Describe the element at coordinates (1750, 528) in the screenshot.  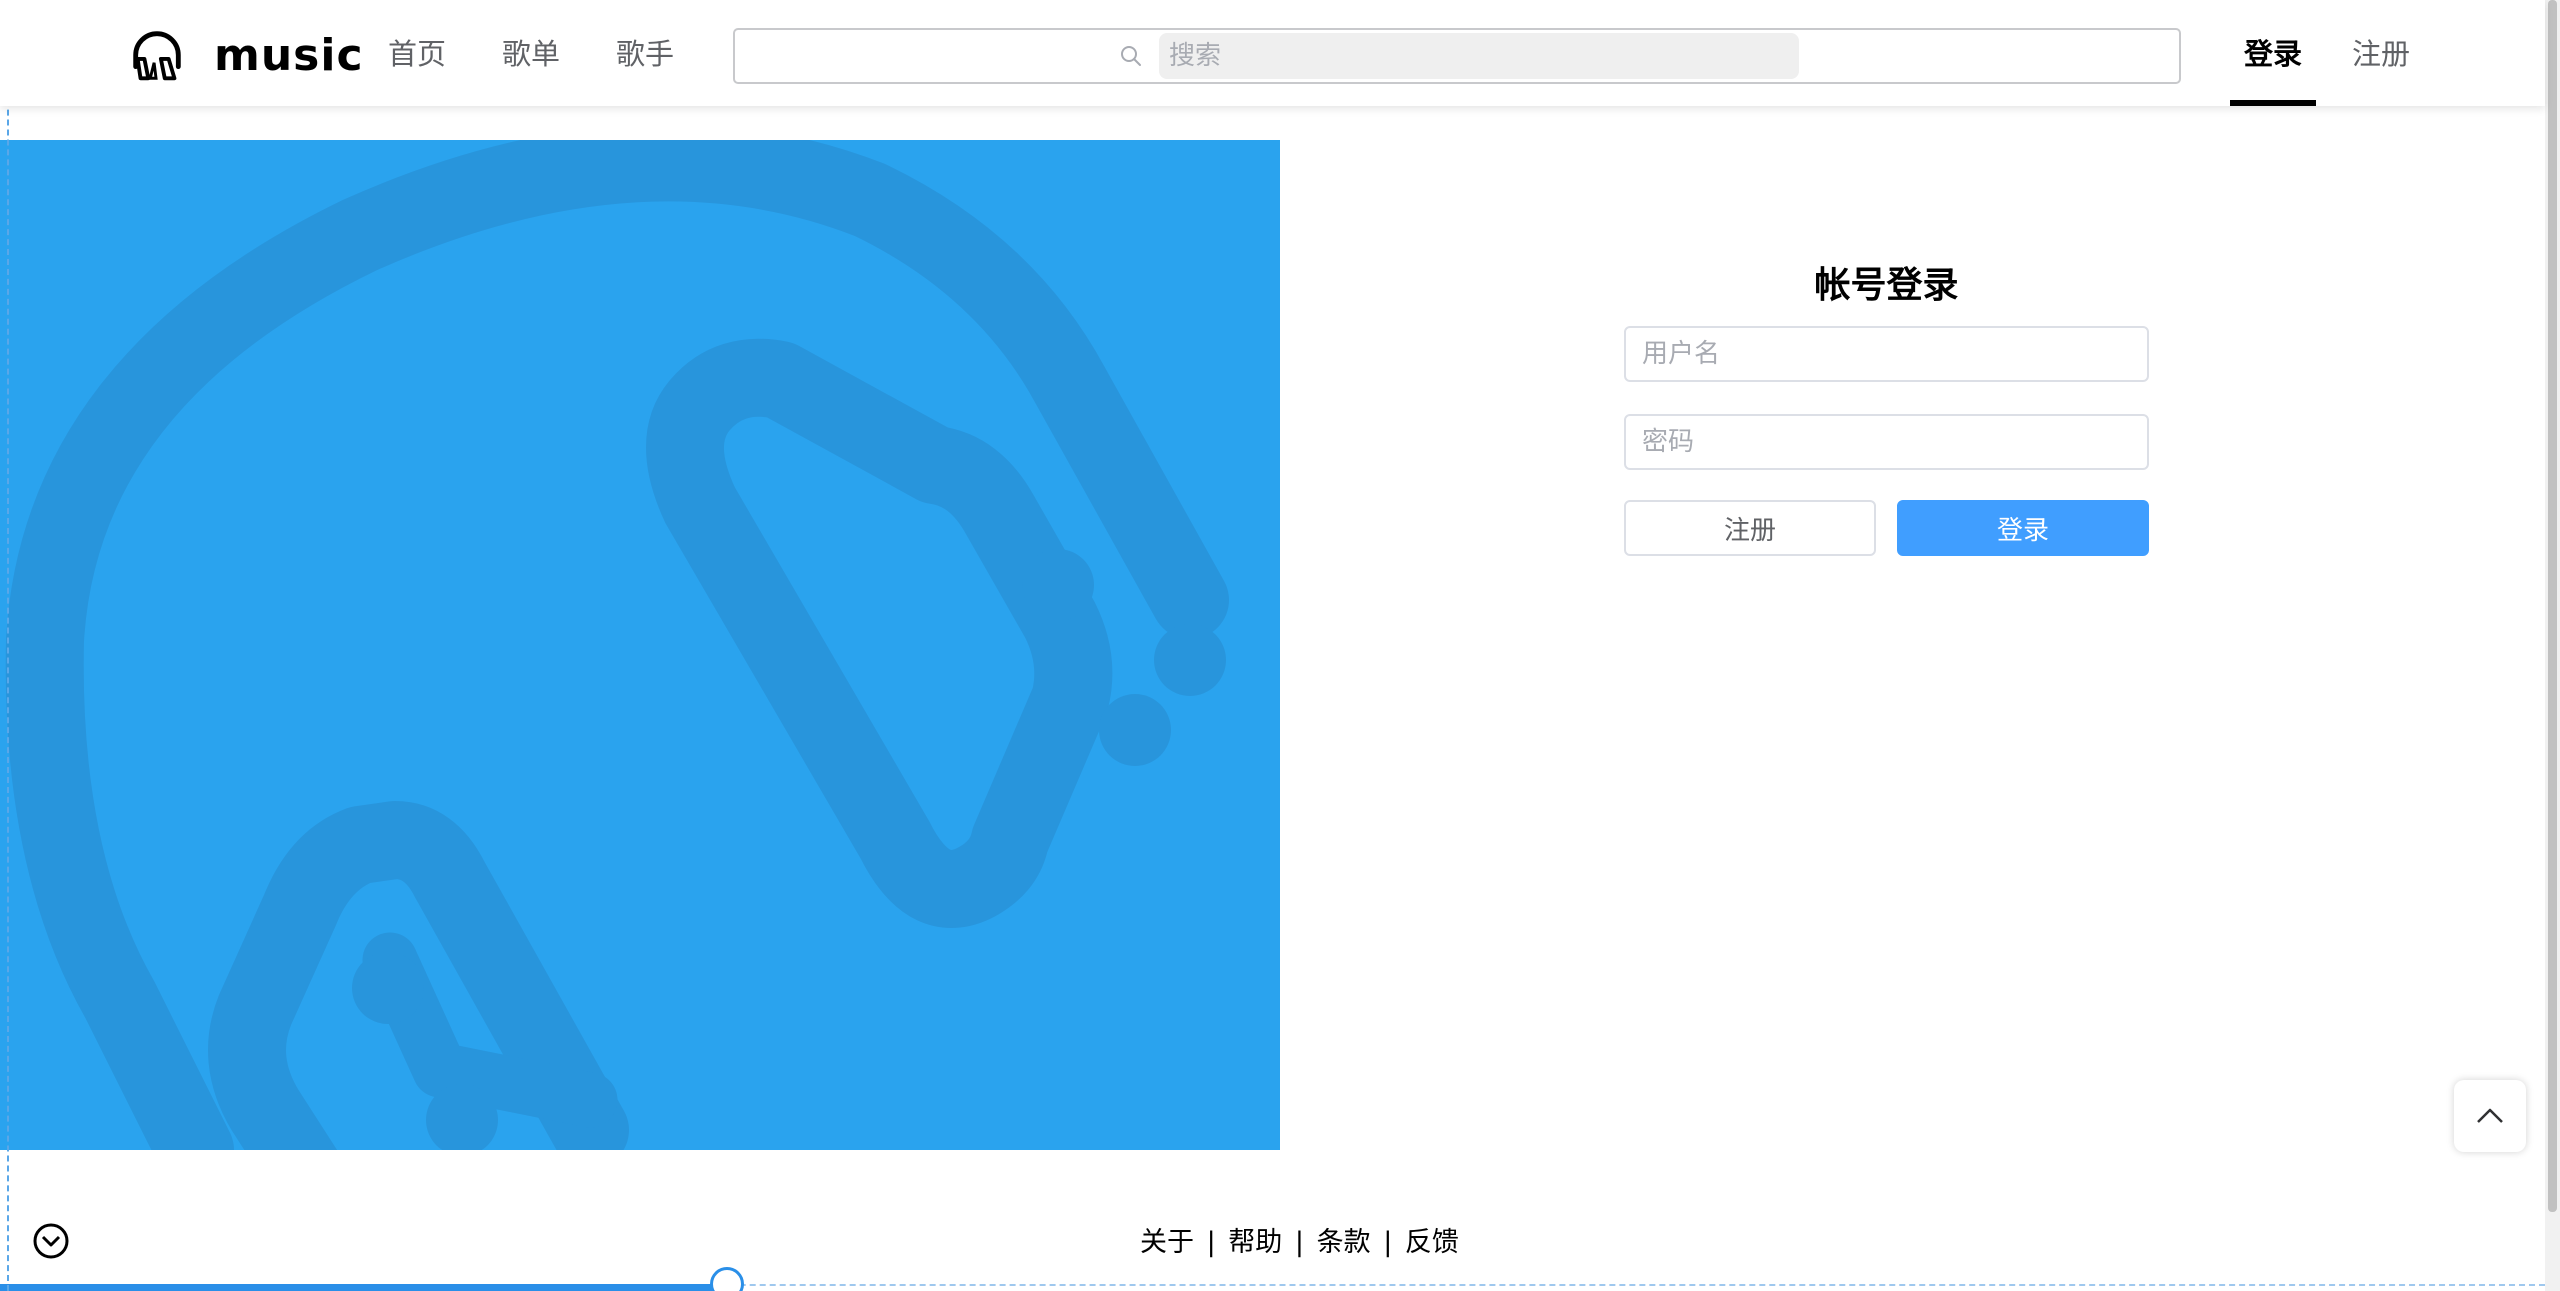
I see `register-button: 注册` at that location.